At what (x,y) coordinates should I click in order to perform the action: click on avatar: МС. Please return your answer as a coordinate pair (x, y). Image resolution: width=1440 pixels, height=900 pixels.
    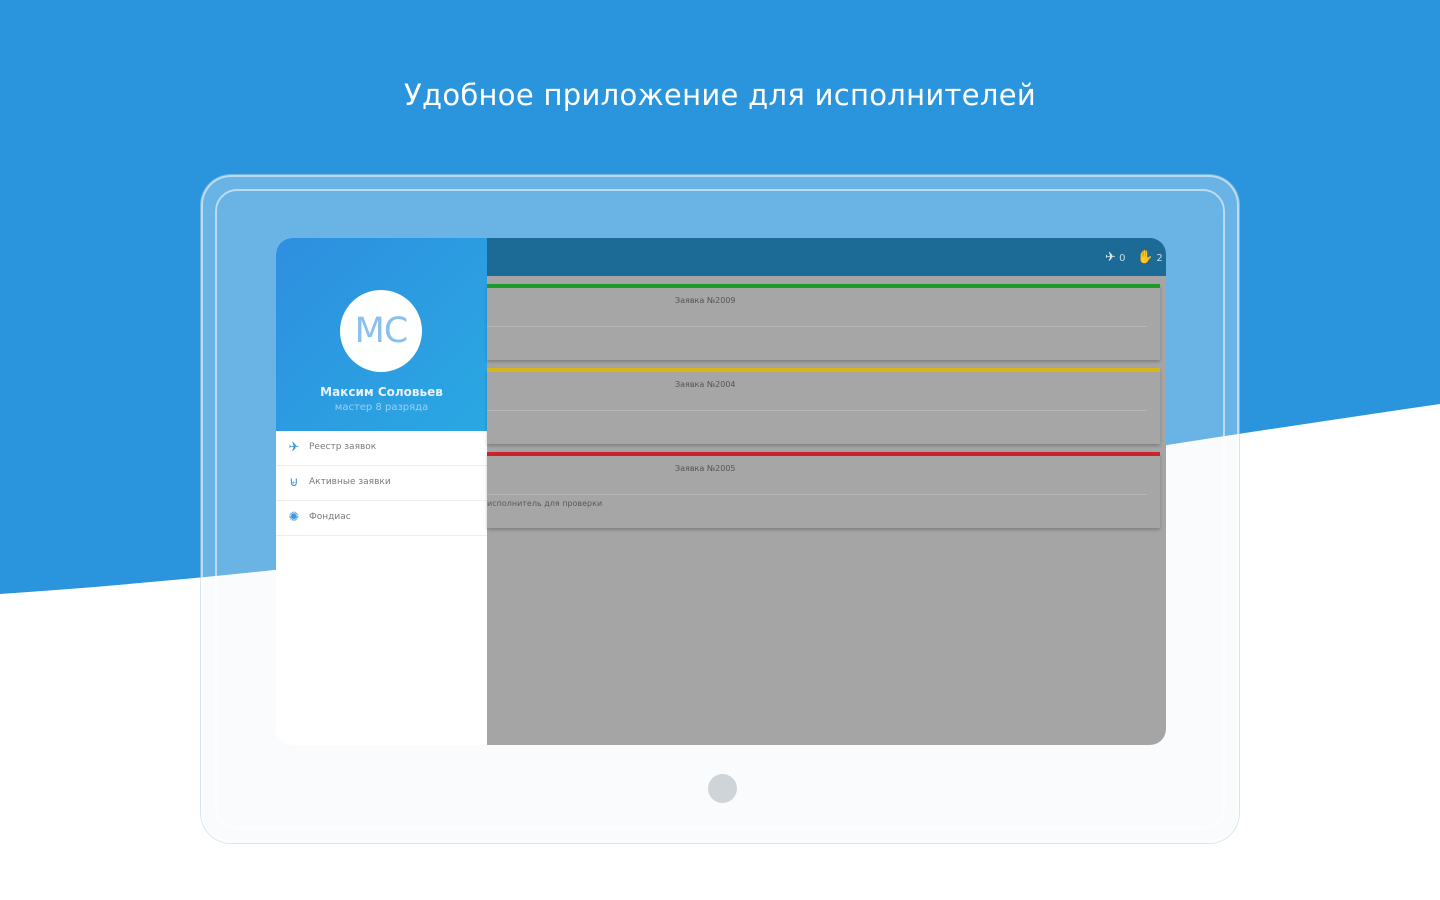
    Looking at the image, I should click on (381, 331).